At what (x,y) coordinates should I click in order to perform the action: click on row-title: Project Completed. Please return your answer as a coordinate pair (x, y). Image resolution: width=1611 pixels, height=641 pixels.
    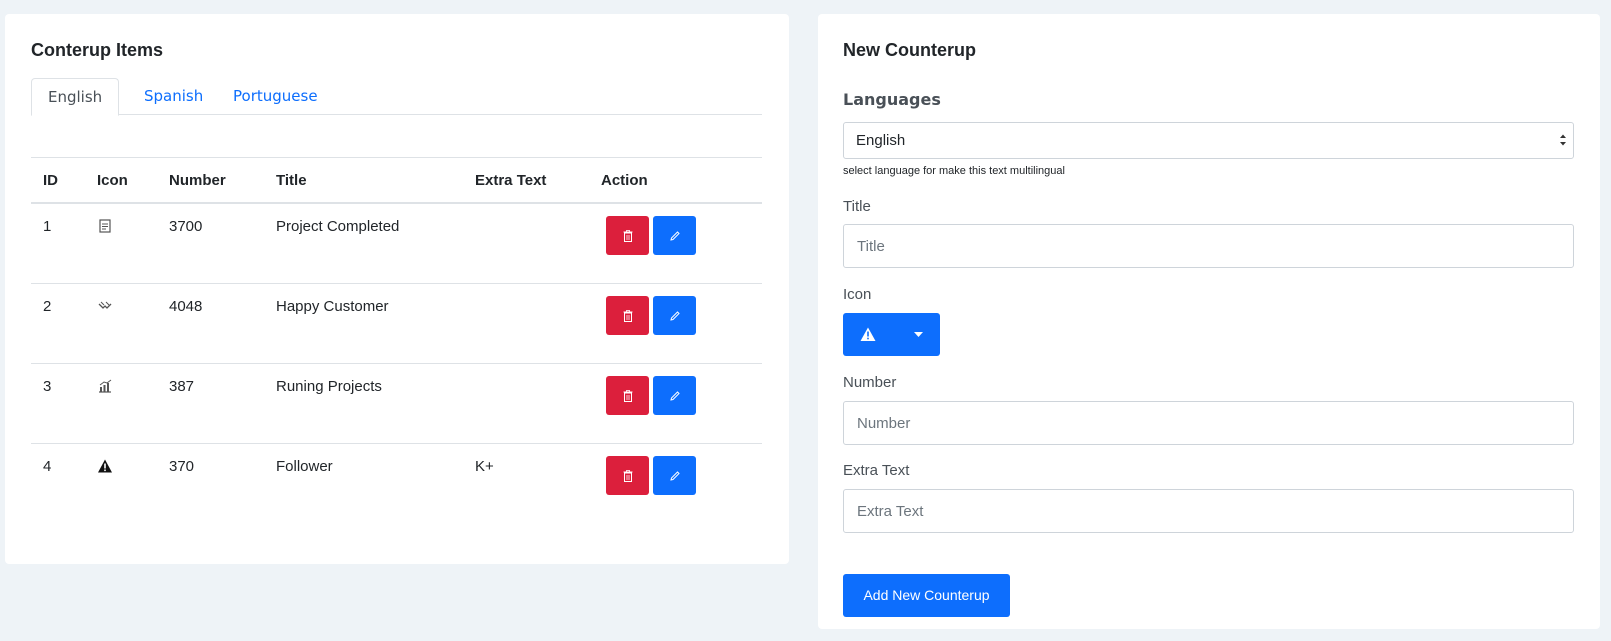
    Looking at the image, I should click on (338, 226).